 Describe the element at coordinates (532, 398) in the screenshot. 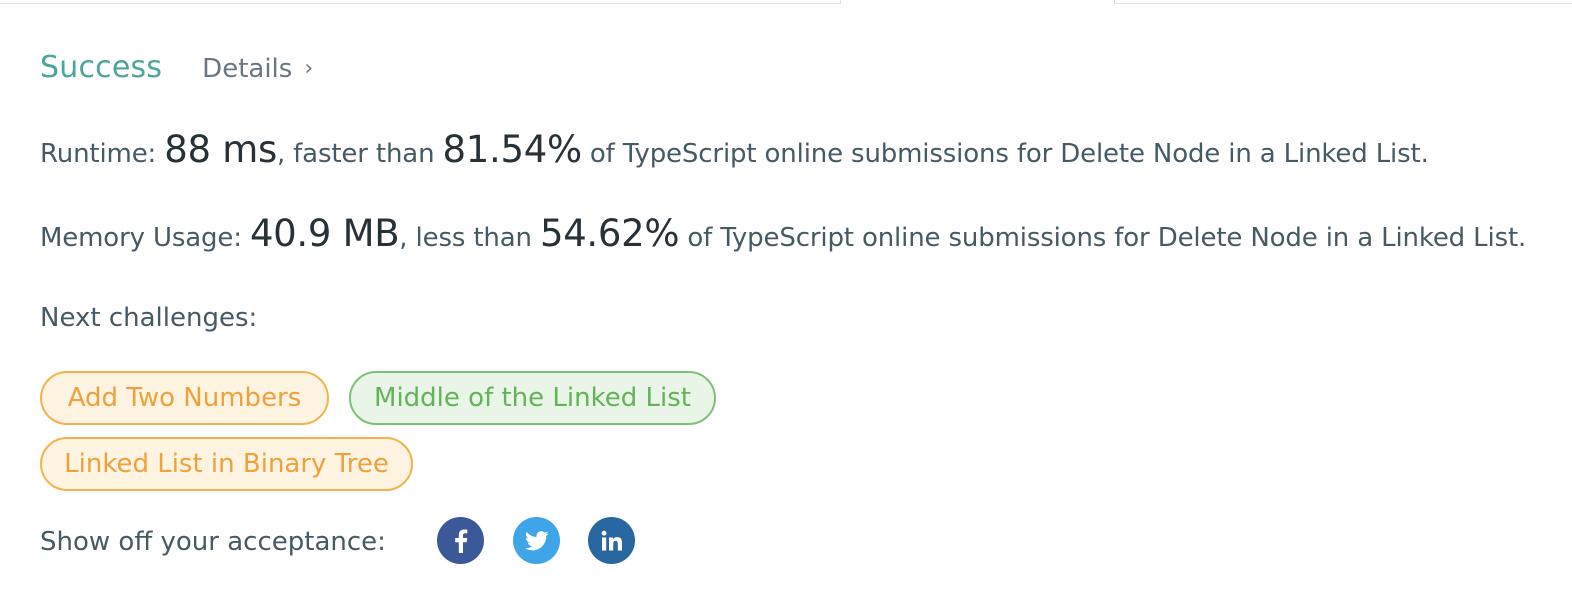

I see `challenge-middle-of-linked-list: Middle of the Linked List` at that location.